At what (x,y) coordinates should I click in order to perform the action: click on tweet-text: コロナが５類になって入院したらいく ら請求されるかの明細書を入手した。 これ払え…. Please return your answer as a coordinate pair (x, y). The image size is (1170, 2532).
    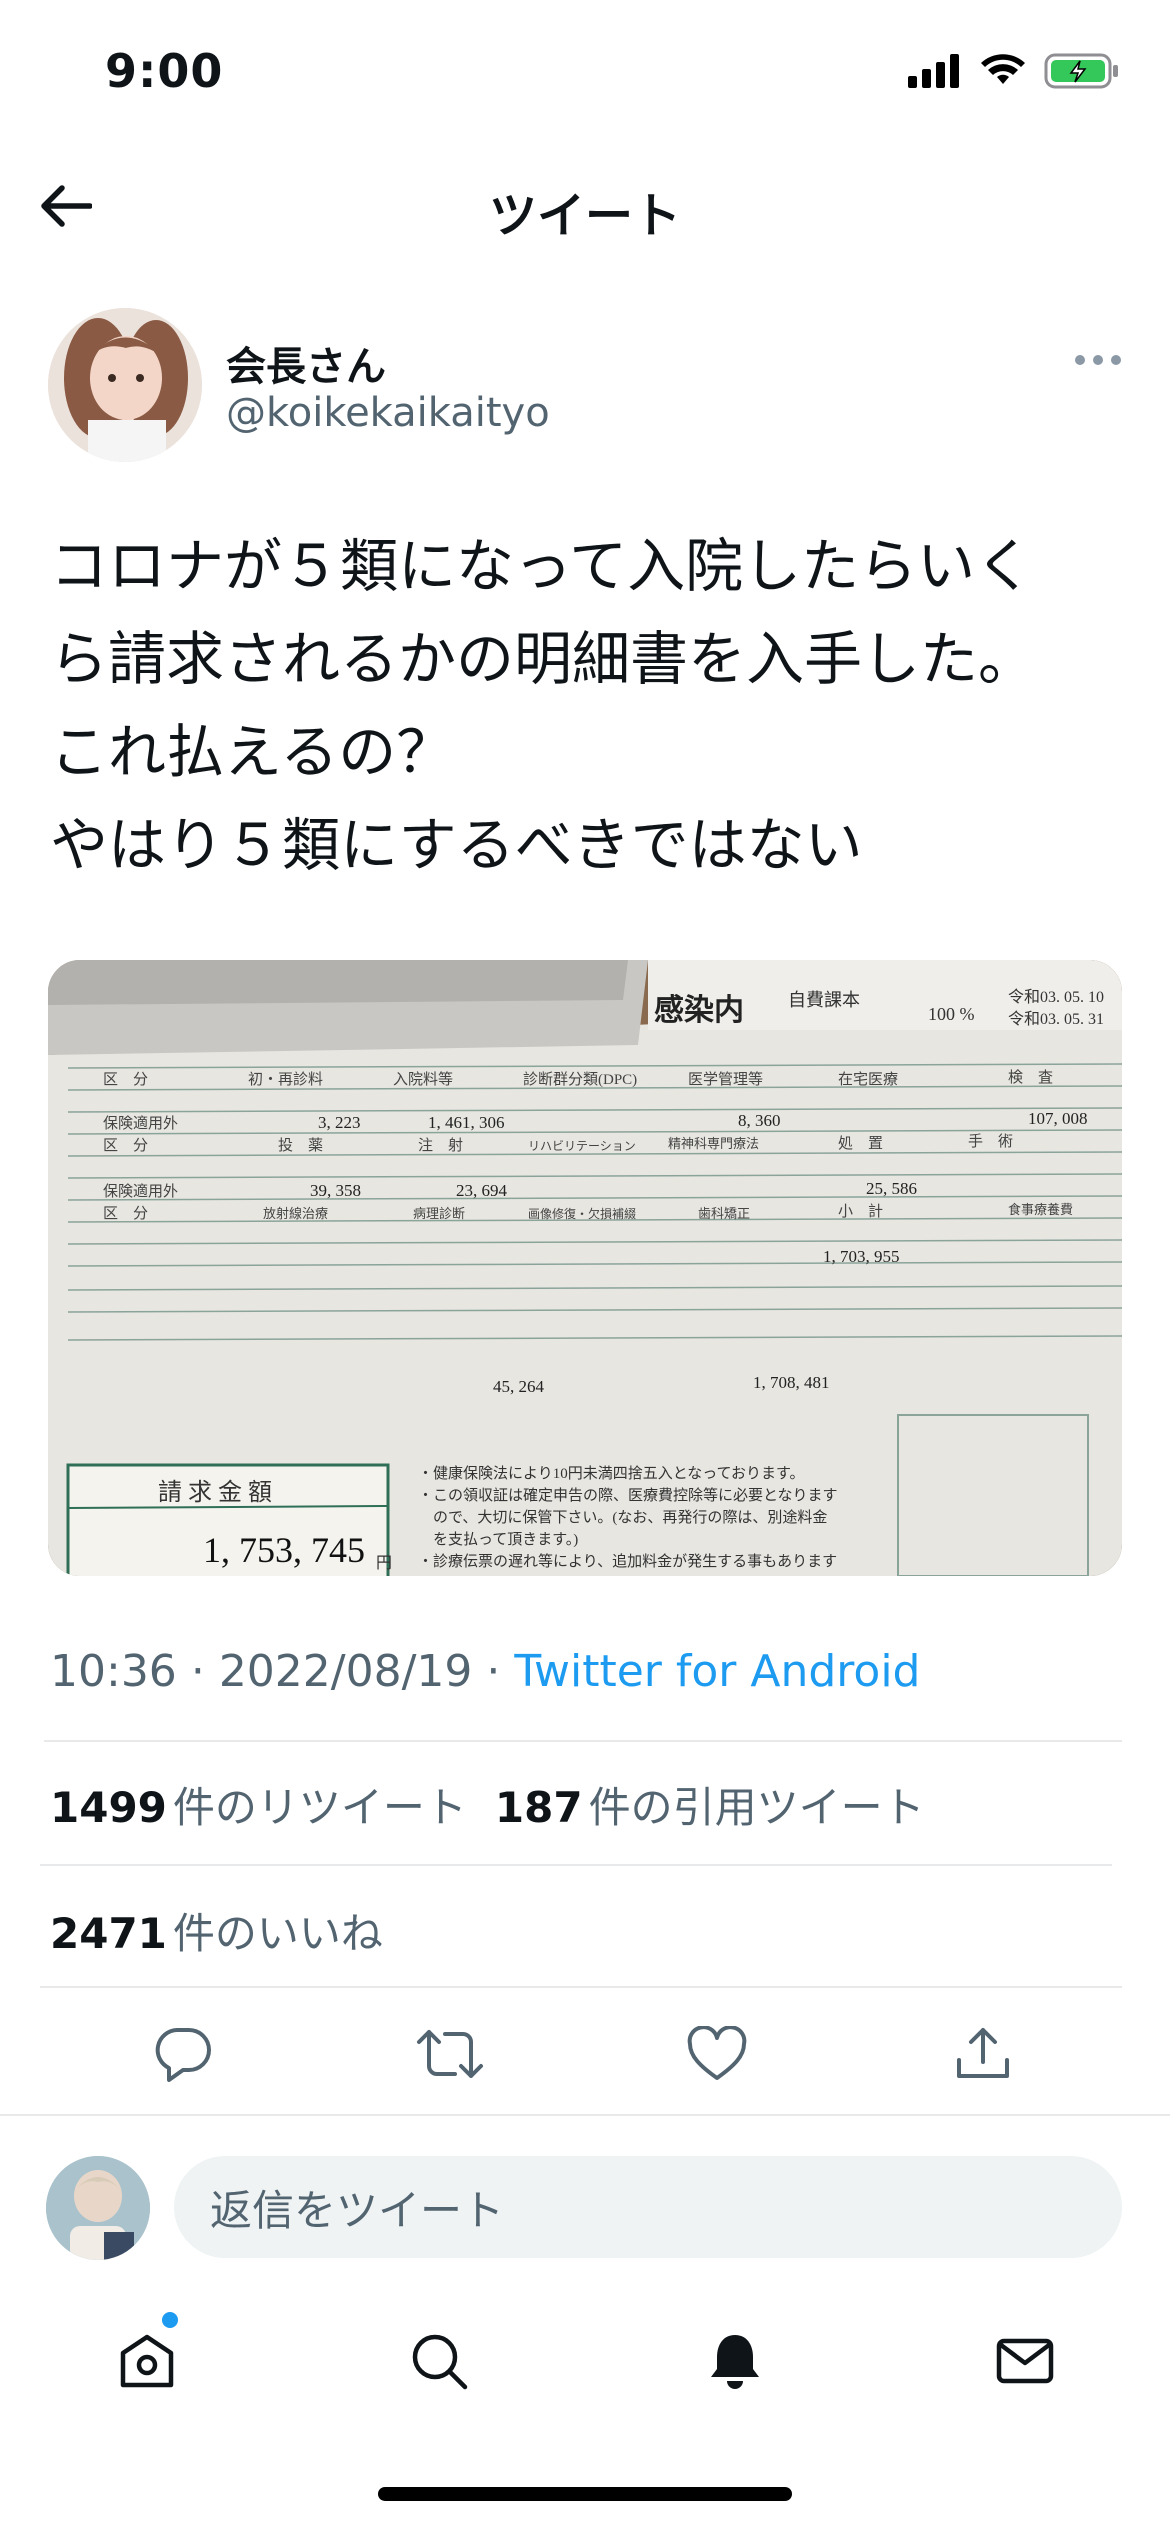
    Looking at the image, I should click on (543, 705).